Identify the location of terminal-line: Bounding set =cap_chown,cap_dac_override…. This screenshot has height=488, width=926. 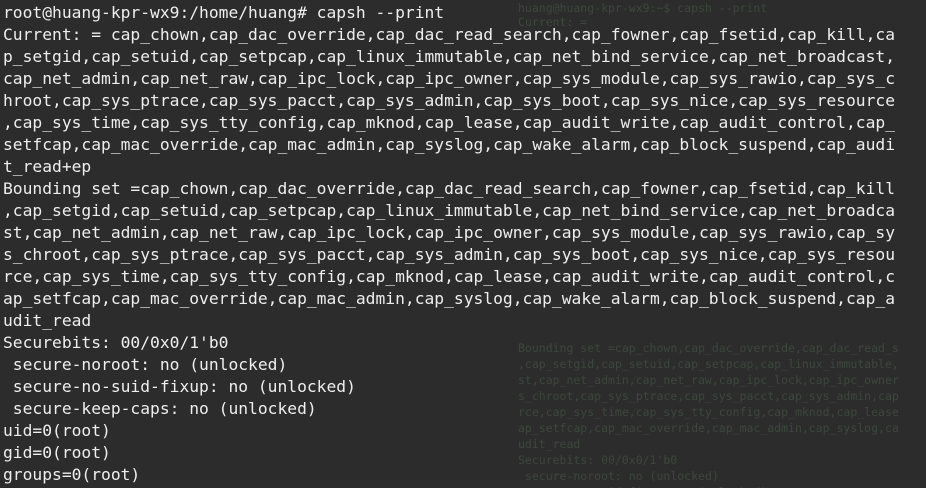
(449, 188).